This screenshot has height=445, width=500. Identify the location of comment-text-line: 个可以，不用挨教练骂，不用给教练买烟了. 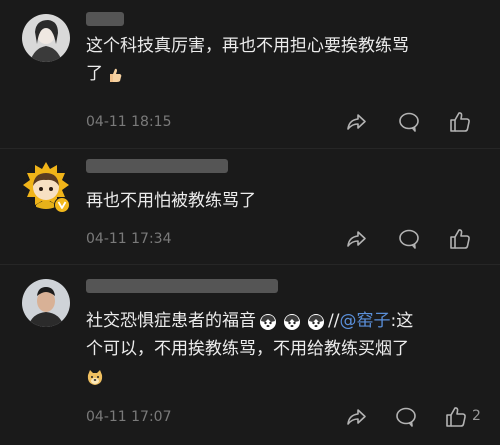
(247, 349).